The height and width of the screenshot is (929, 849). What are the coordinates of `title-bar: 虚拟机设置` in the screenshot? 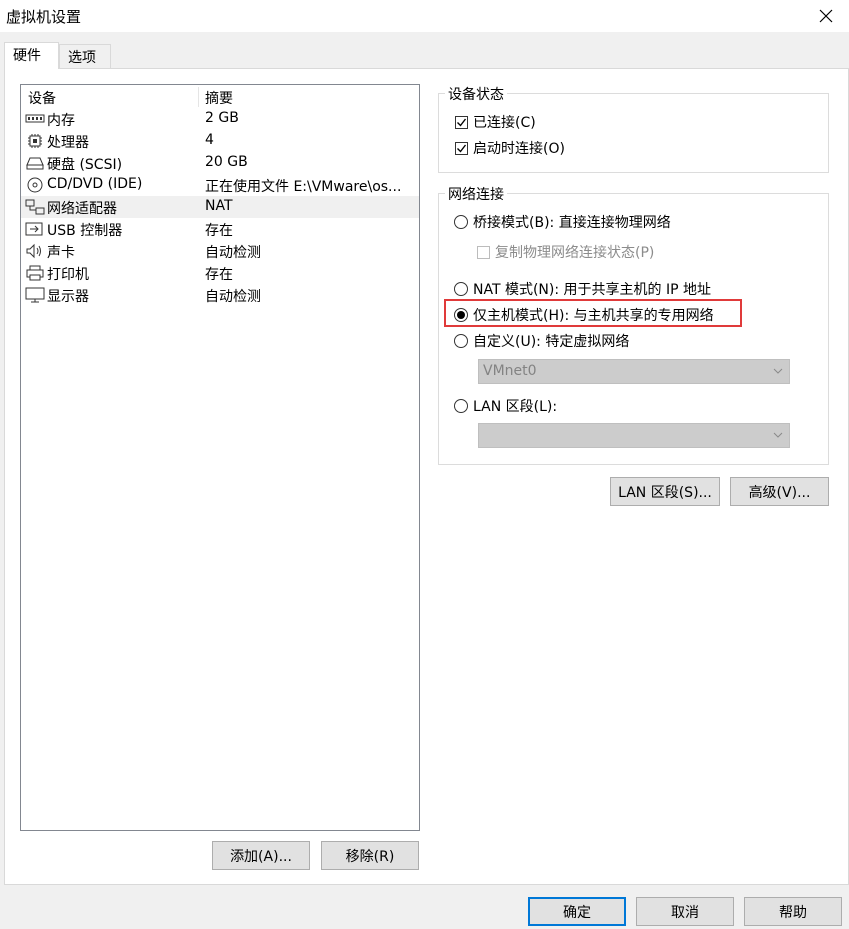 It's located at (424, 16).